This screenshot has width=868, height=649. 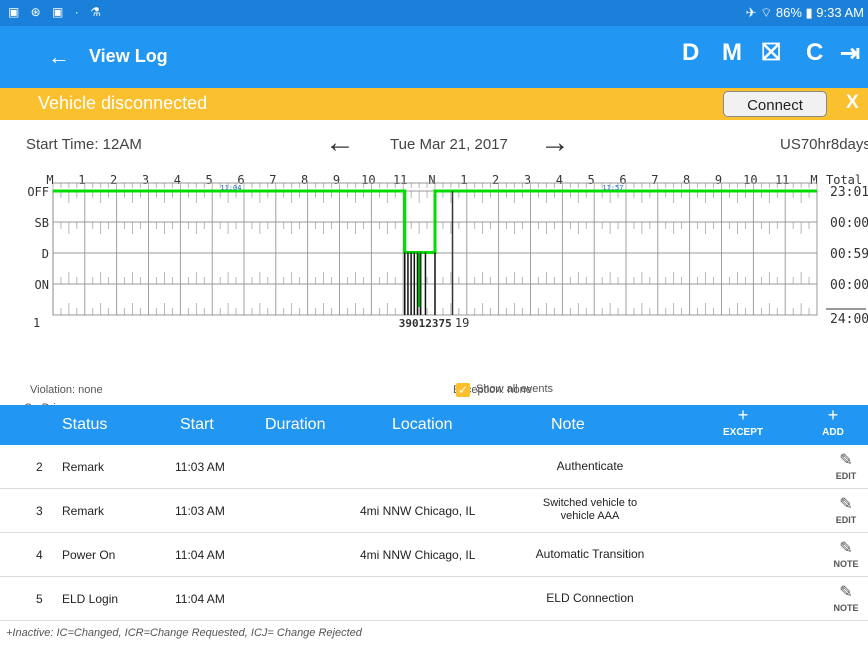 What do you see at coordinates (89, 555) in the screenshot?
I see `row-status: Power On` at bounding box center [89, 555].